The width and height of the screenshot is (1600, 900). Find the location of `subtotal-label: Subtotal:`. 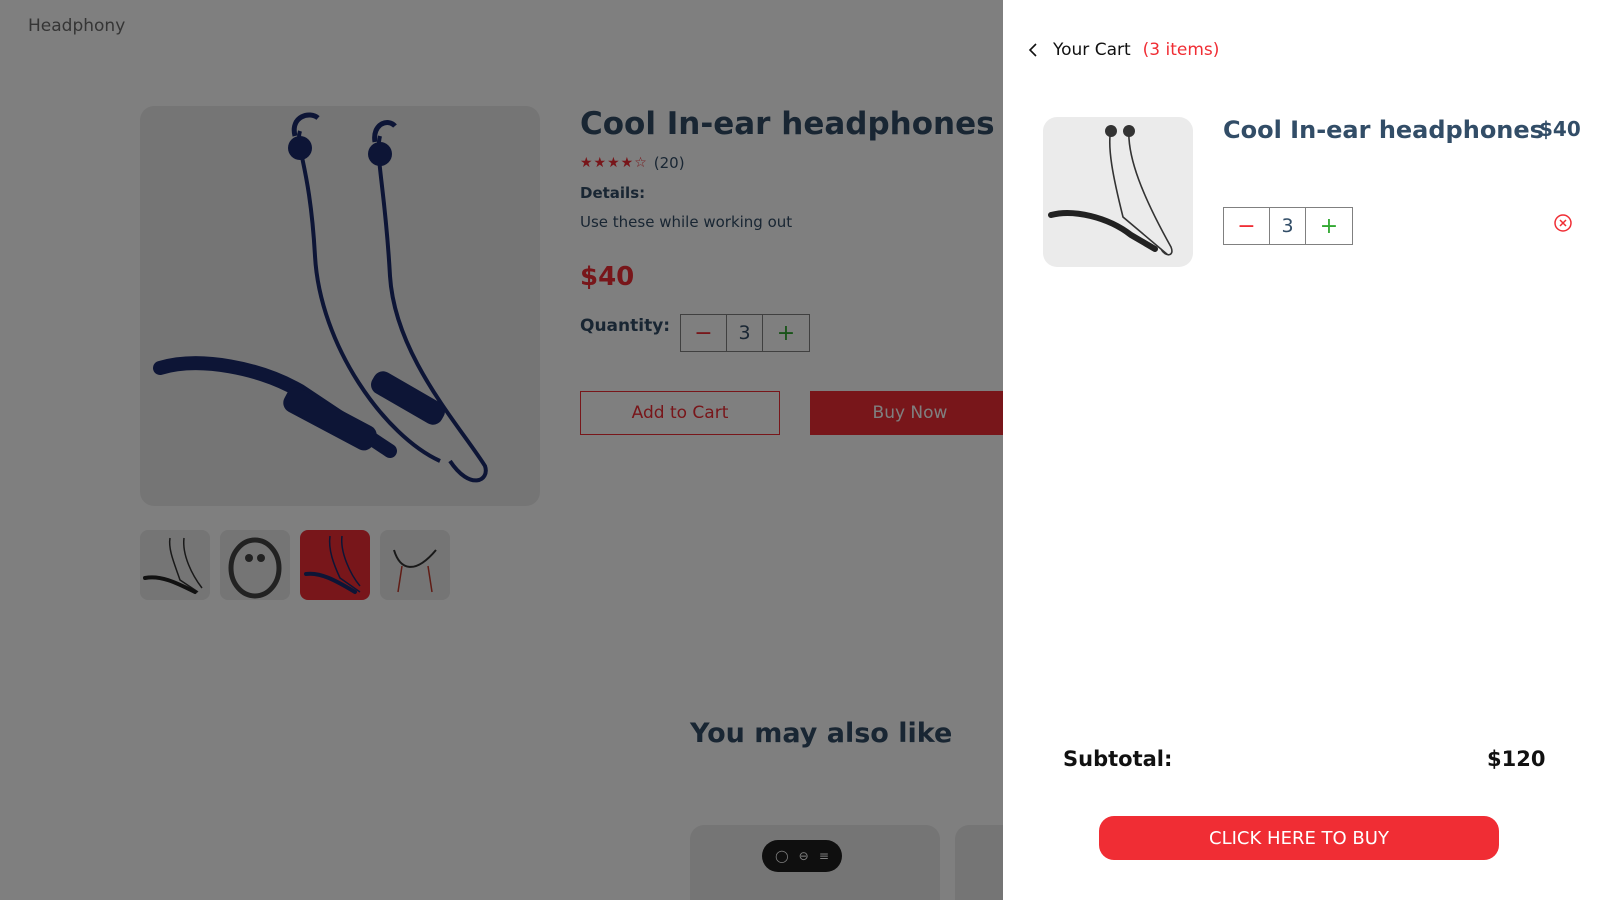

subtotal-label: Subtotal: is located at coordinates (1118, 759).